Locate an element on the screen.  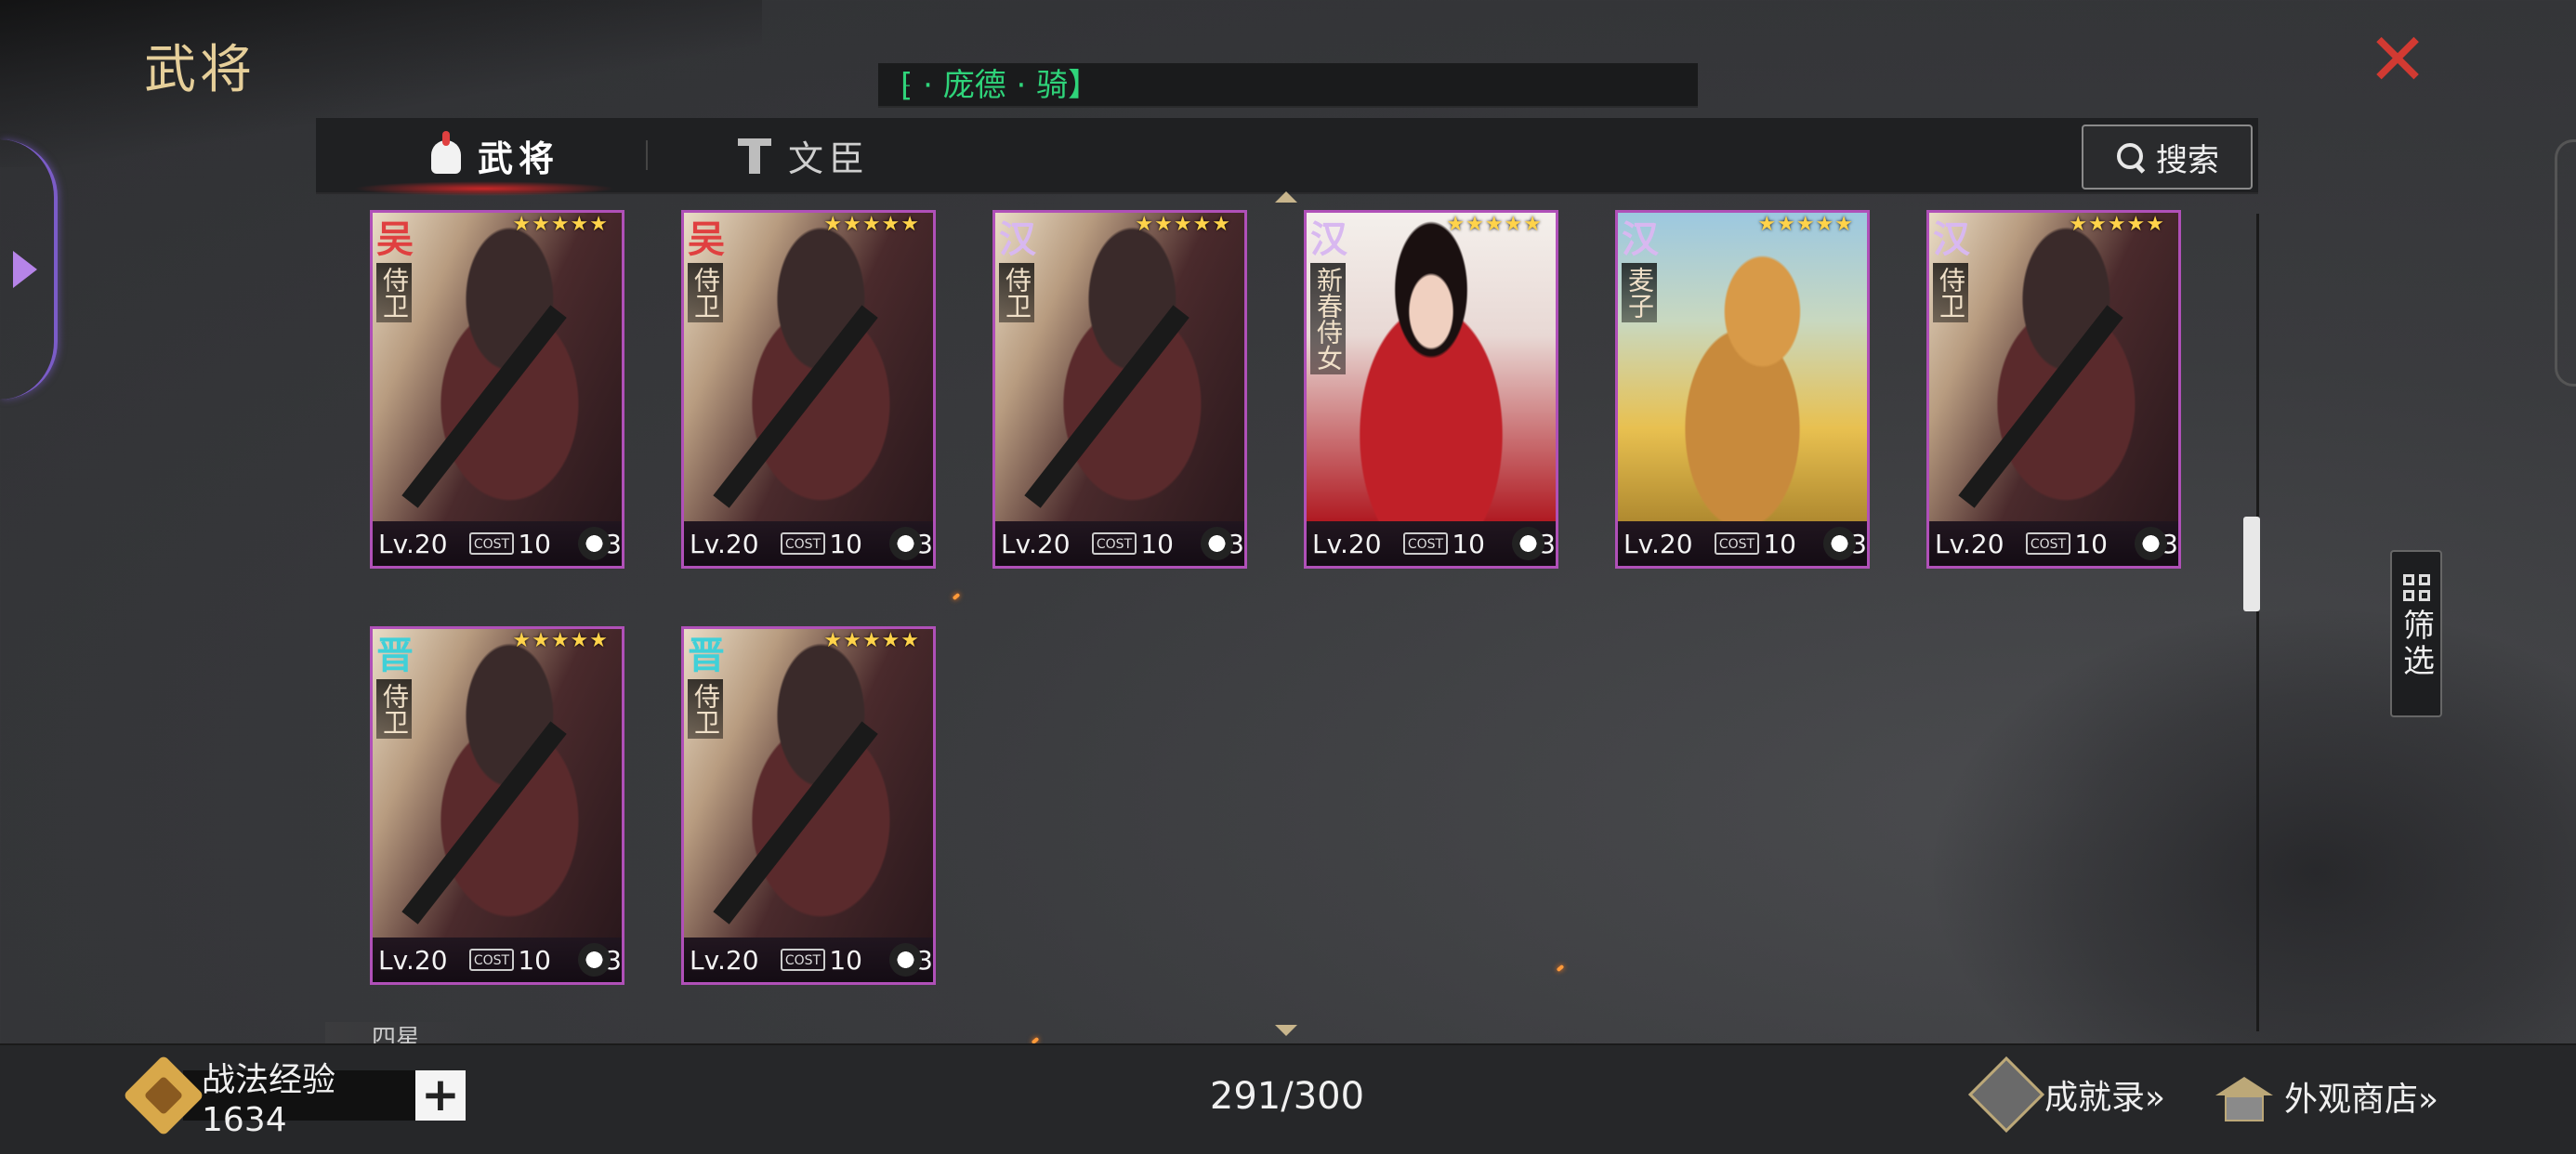
tab-bar: 武将 文臣 搜索 is located at coordinates (1287, 157).